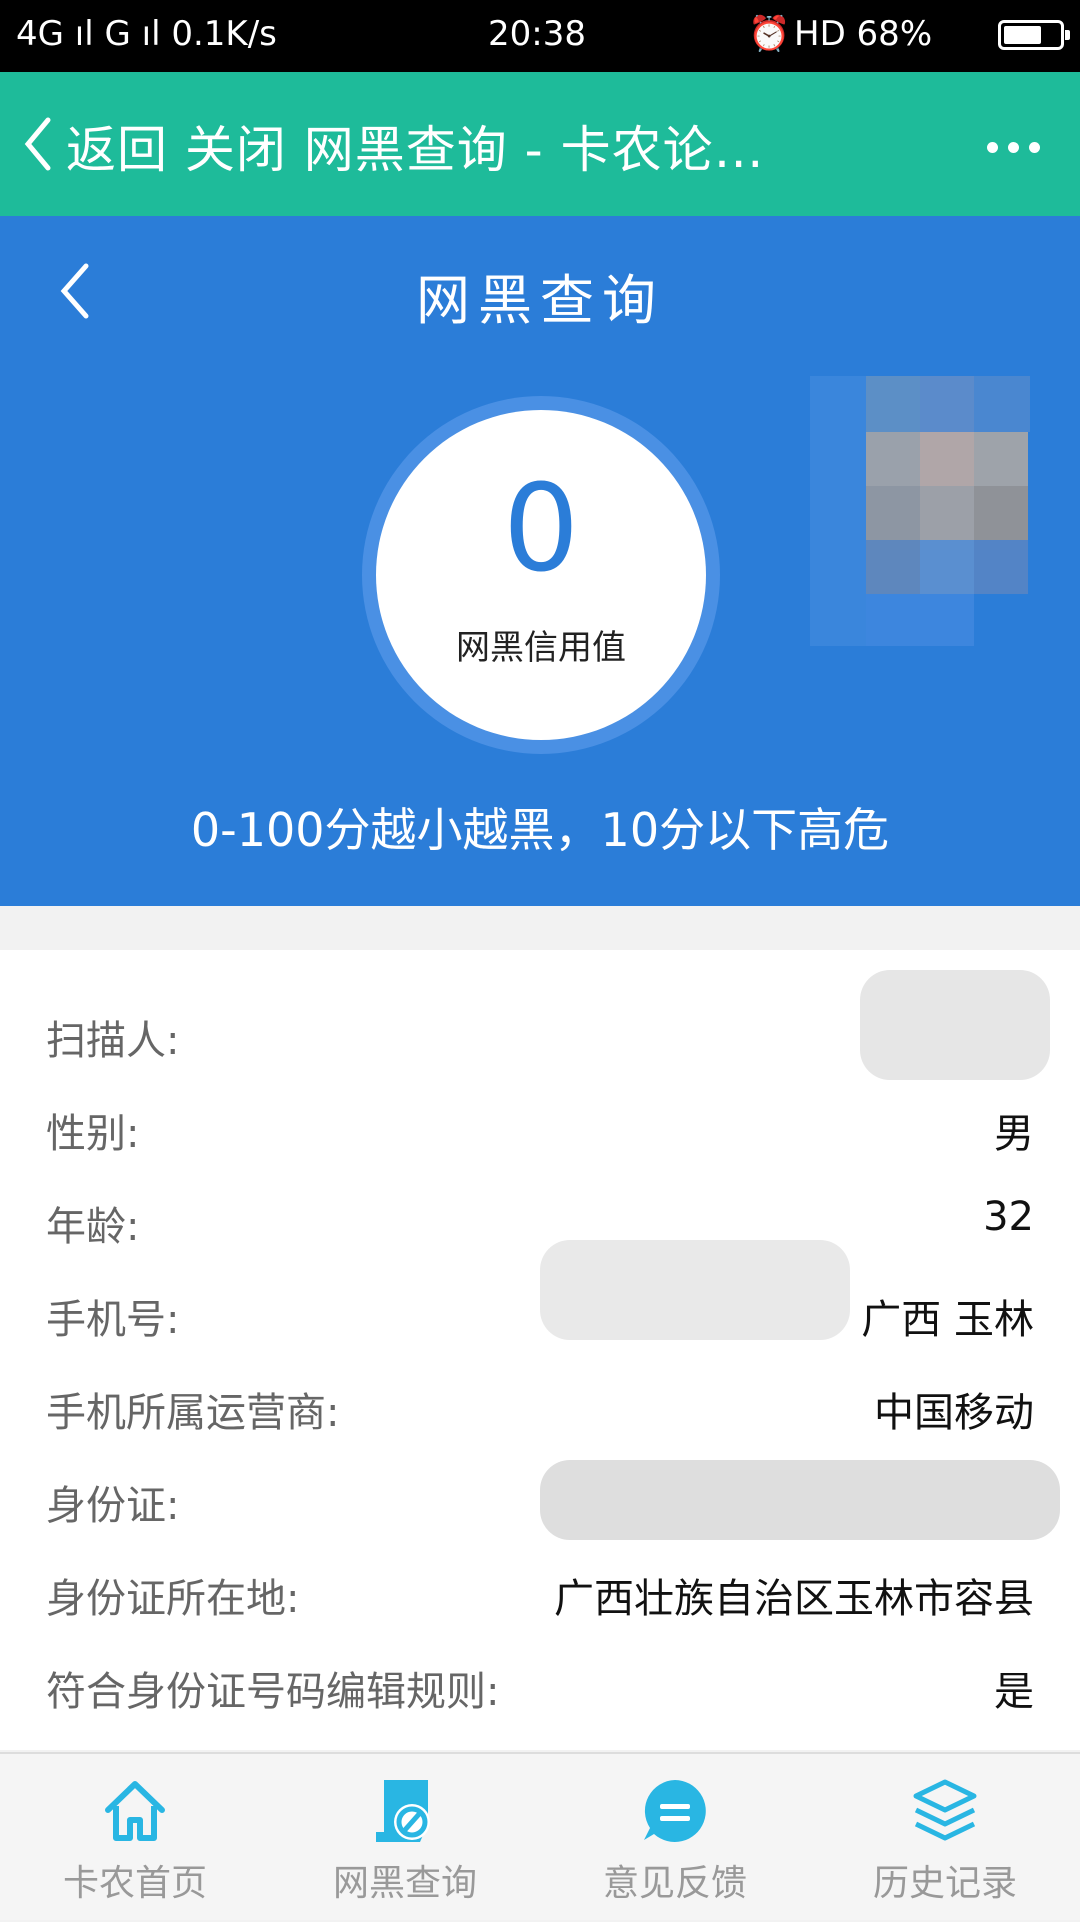 The width and height of the screenshot is (1080, 1922). What do you see at coordinates (113, 1041) in the screenshot?
I see `detail-label: 扫描人:` at bounding box center [113, 1041].